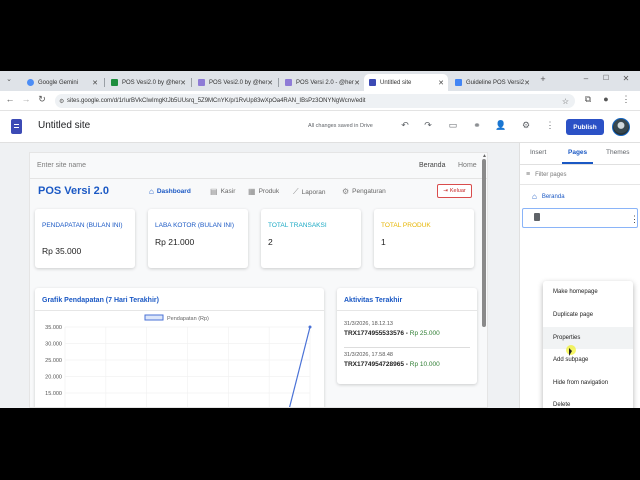 This screenshot has height=480, width=640. What do you see at coordinates (432, 165) in the screenshot?
I see `nav-link-beranda: Beranda` at bounding box center [432, 165].